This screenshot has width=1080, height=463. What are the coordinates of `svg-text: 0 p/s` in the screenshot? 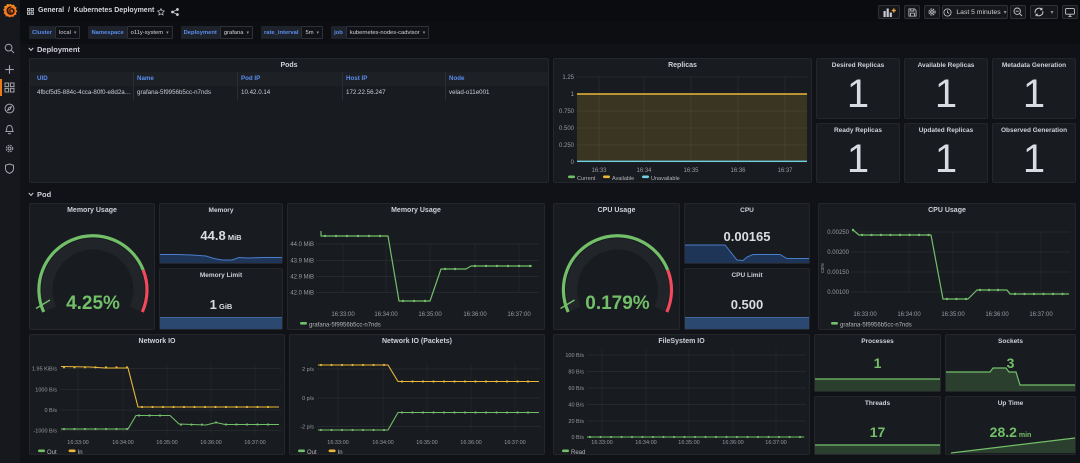 It's located at (308, 399).